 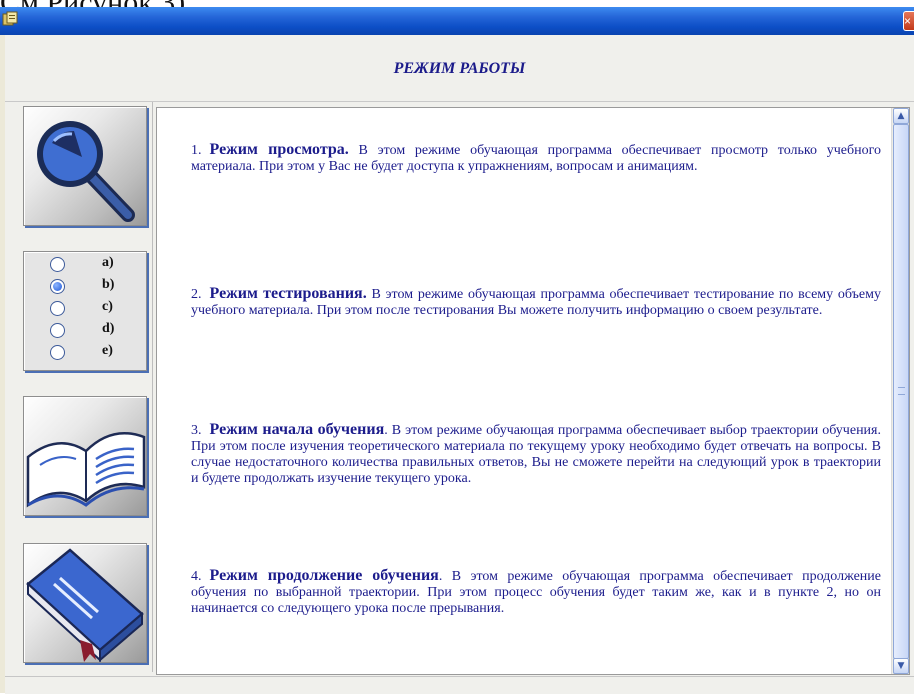 What do you see at coordinates (279, 149) in the screenshot?
I see `item-title: Режим просмотра.` at bounding box center [279, 149].